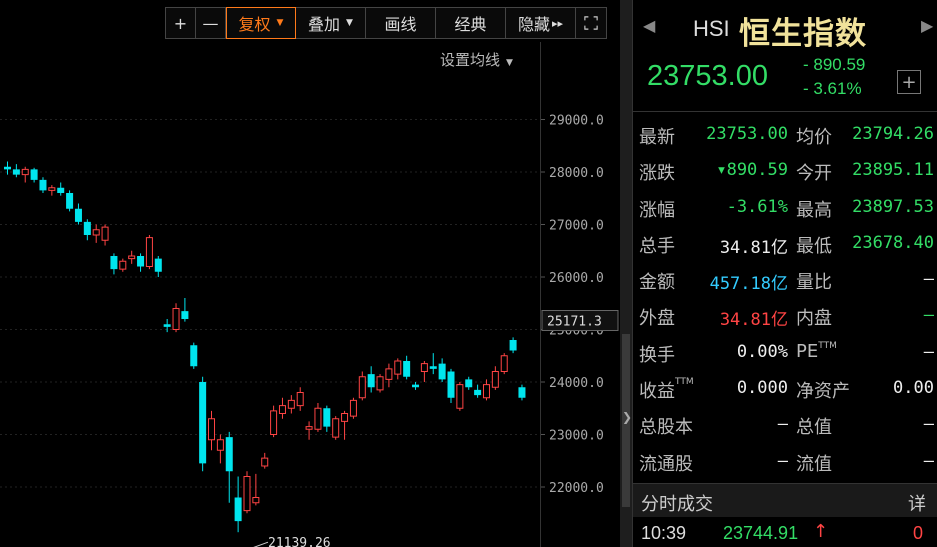 The width and height of the screenshot is (937, 547). Describe the element at coordinates (762, 388) in the screenshot. I see `quote-value: 0.000` at that location.